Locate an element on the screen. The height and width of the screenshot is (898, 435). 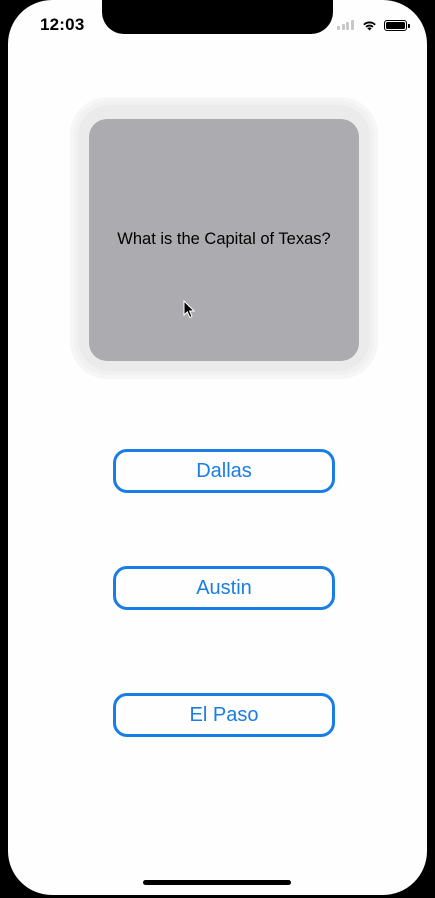
status-bar-icons is located at coordinates (373, 25).